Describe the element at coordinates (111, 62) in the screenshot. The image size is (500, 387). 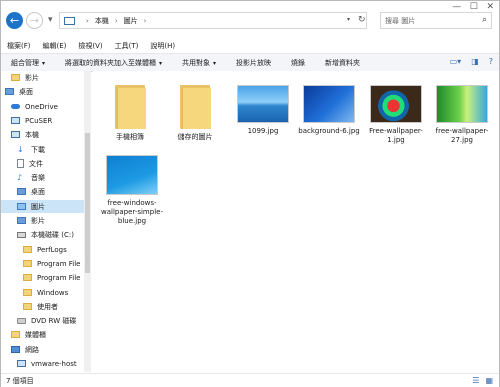
I see `add-to-library-label: 將選取的資料夾加入至媒體櫃` at that location.